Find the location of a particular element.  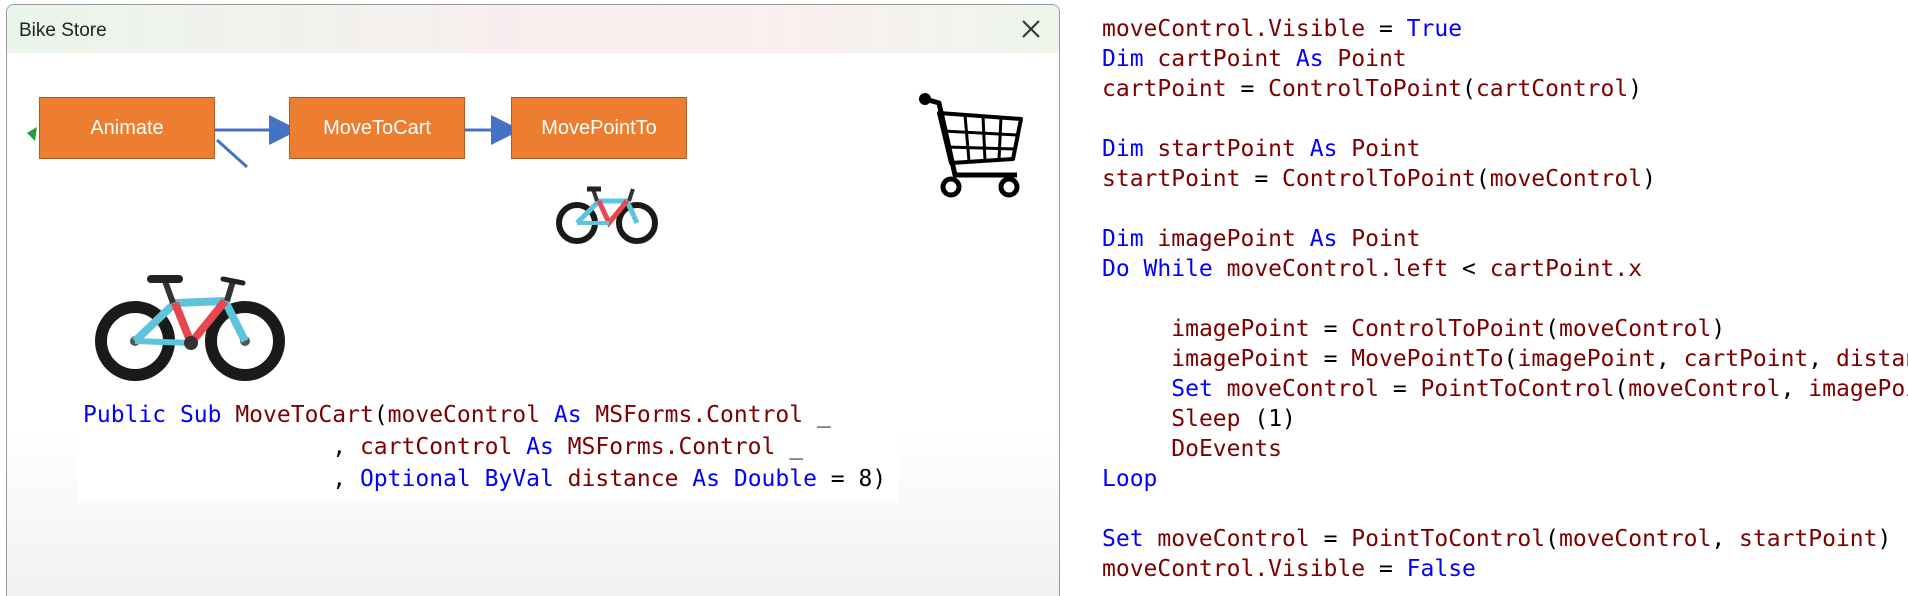

code-token: Do is located at coordinates (1123, 269).